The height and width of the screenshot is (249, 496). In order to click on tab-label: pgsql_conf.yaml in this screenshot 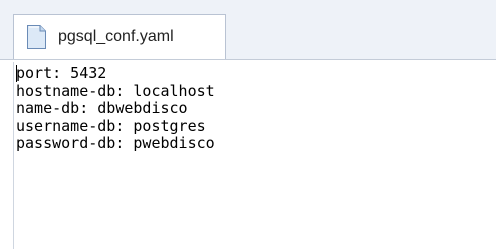, I will do `click(116, 36)`.